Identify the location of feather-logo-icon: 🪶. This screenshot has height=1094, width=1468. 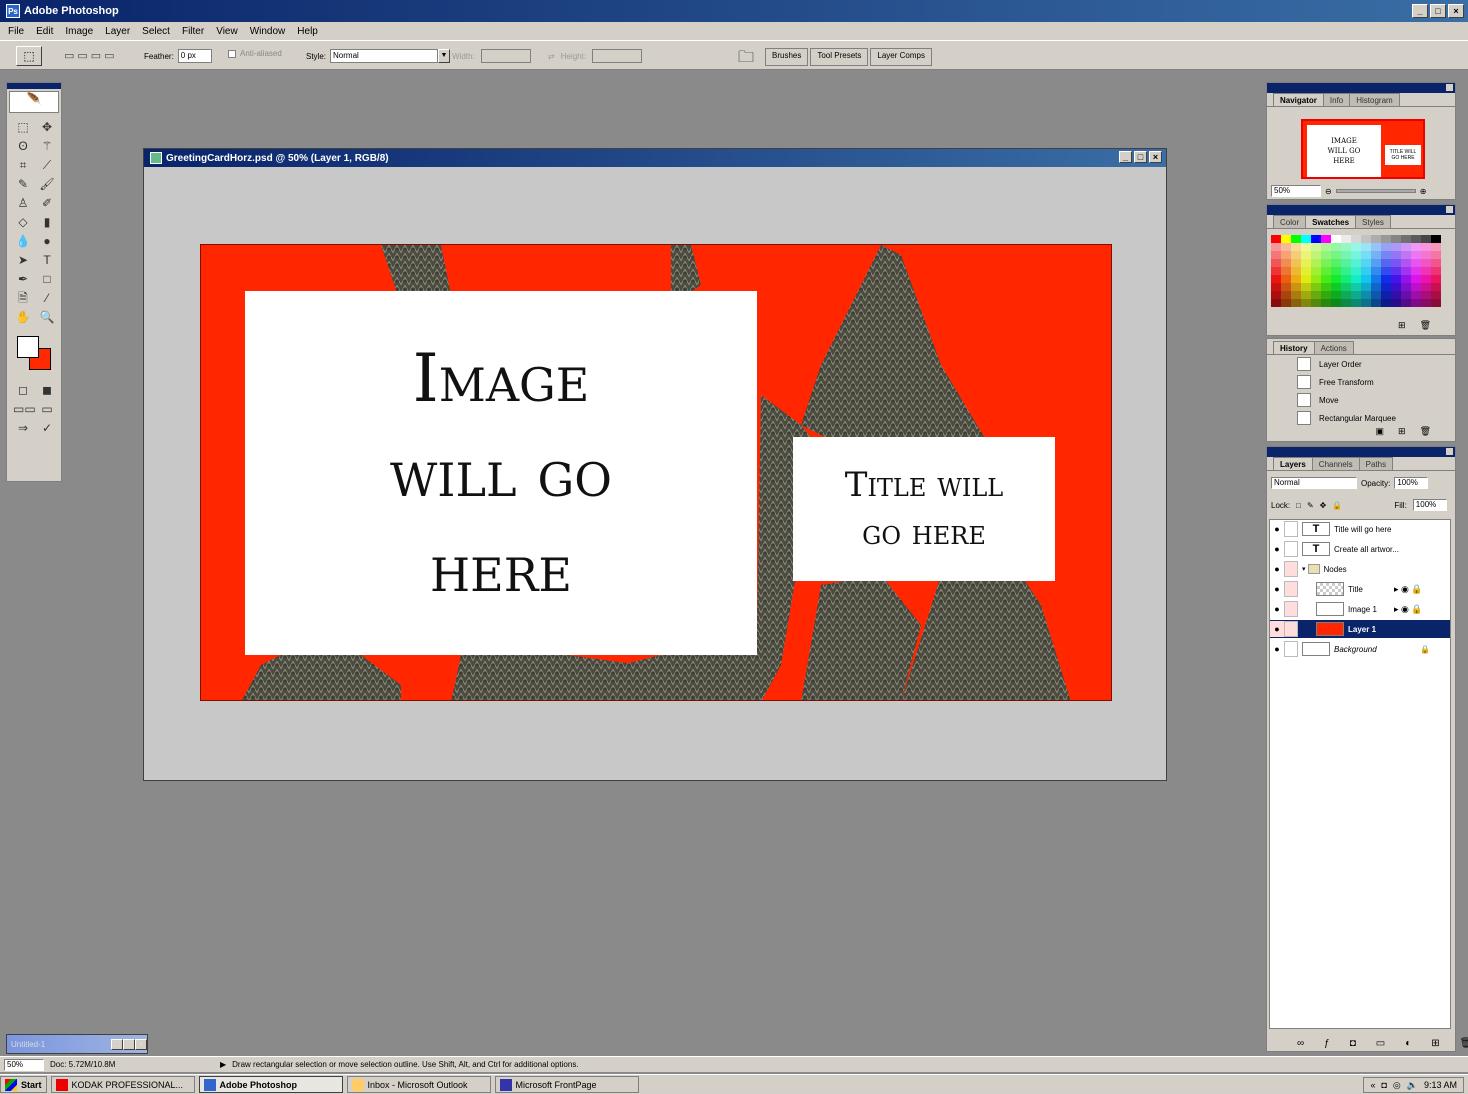
(34, 102).